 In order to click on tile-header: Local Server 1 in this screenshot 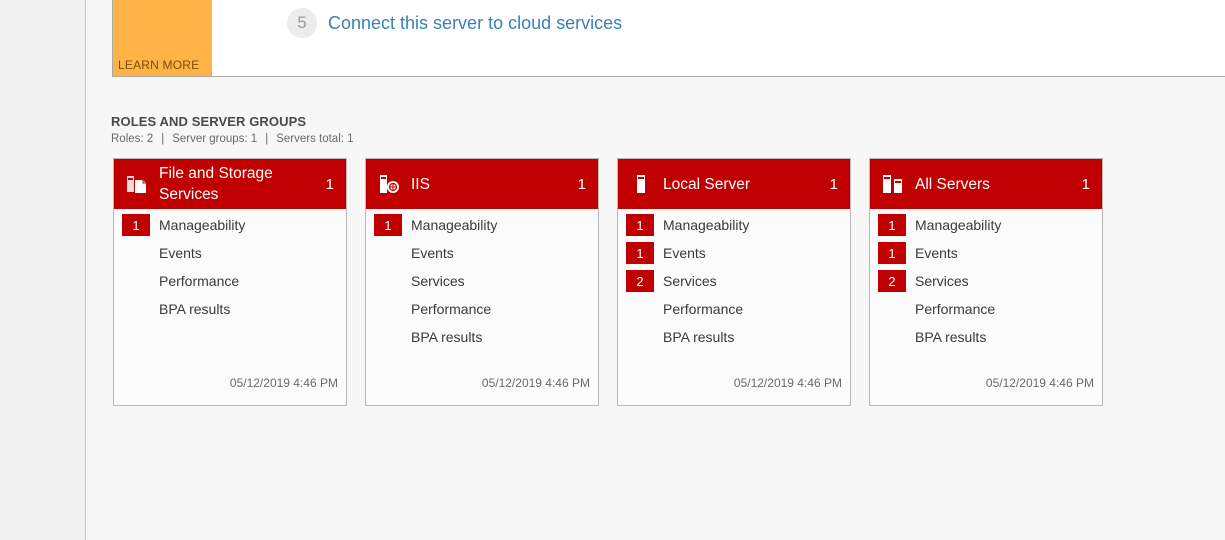, I will do `click(734, 184)`.